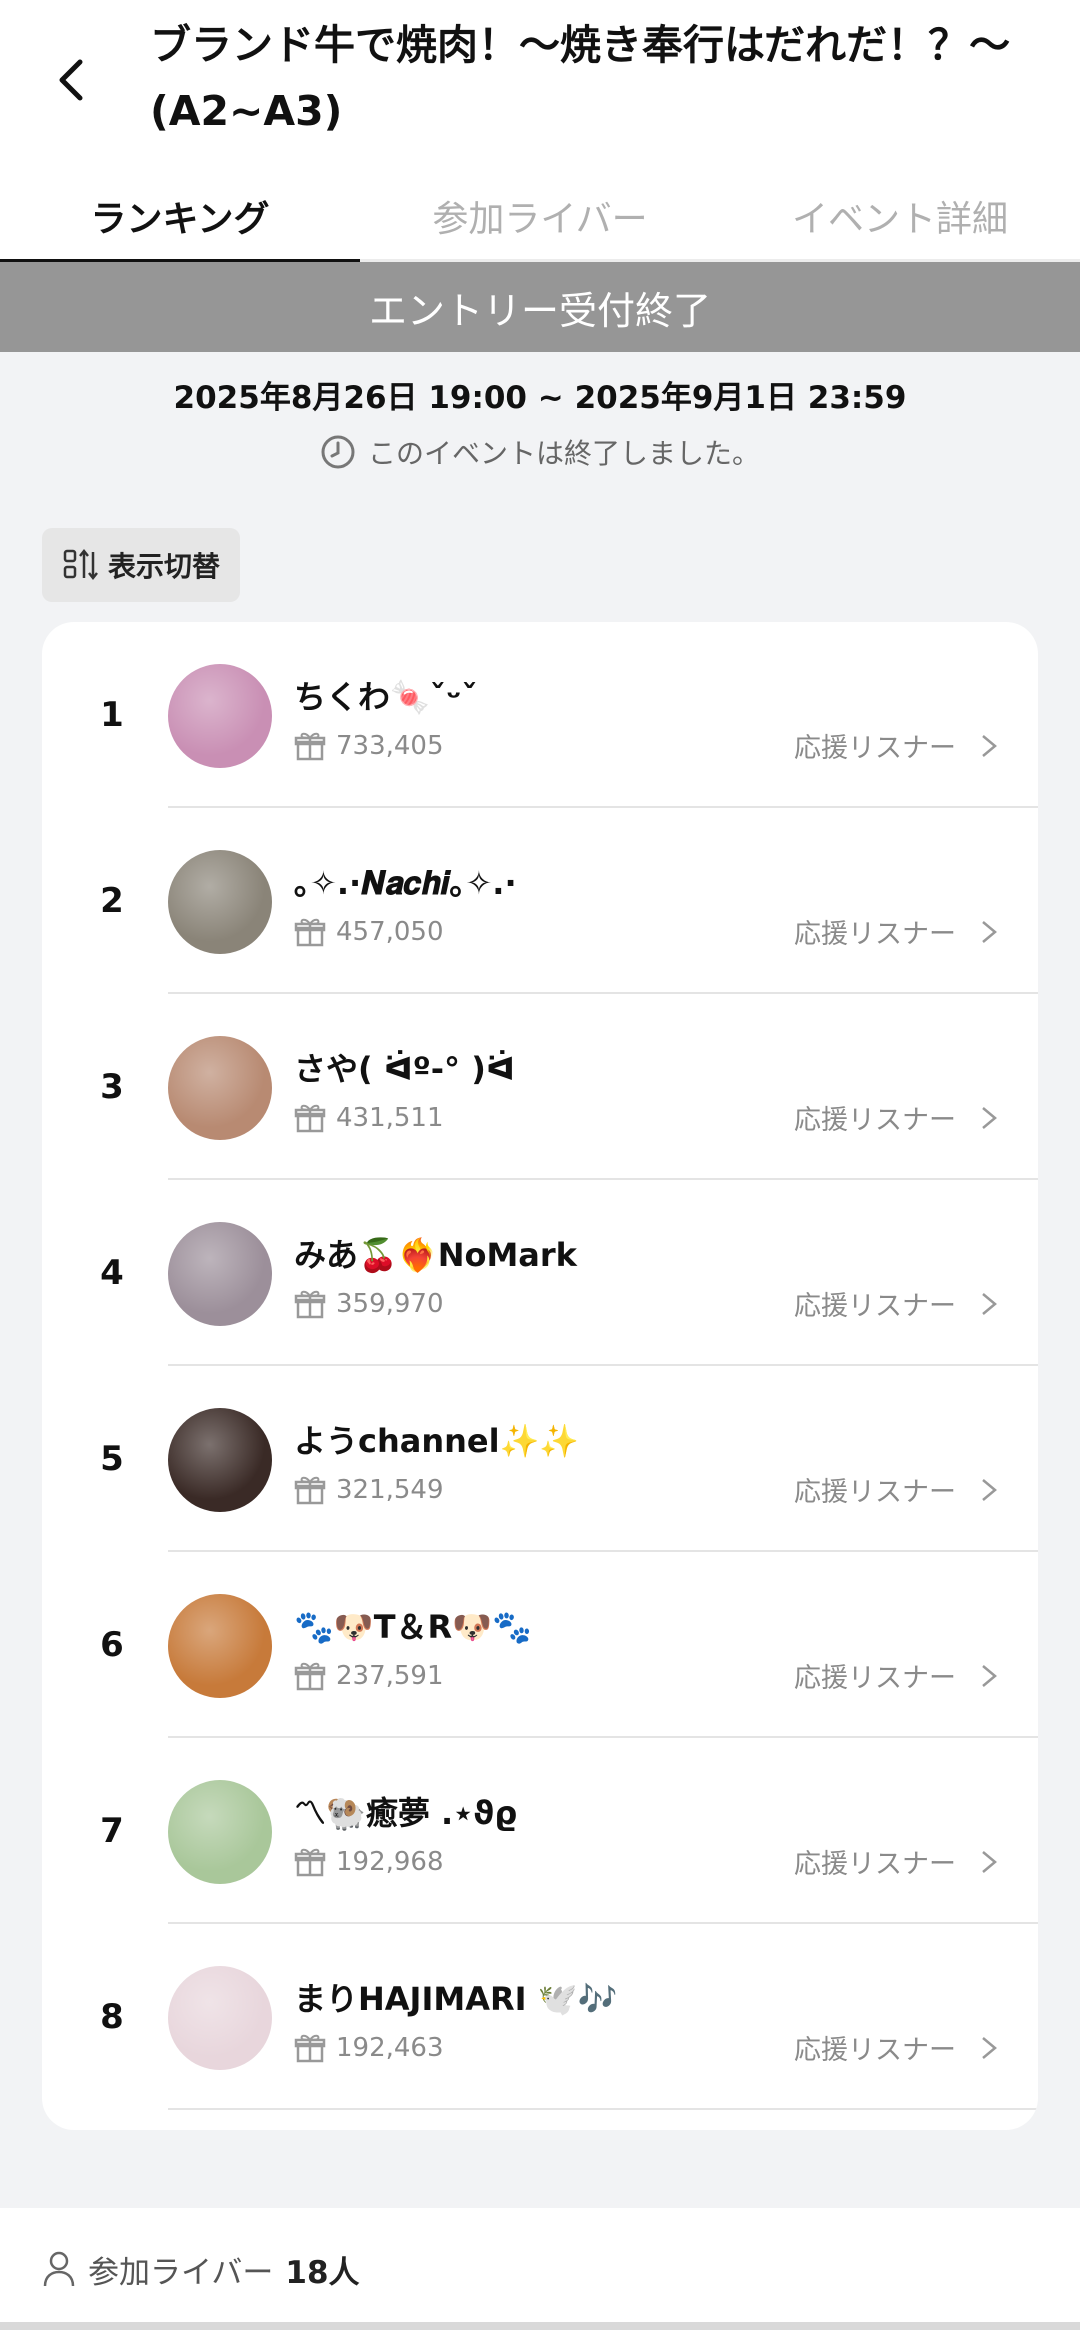  I want to click on liver-name: みあ🍒❤️‍🔥NoMark, so click(435, 1255).